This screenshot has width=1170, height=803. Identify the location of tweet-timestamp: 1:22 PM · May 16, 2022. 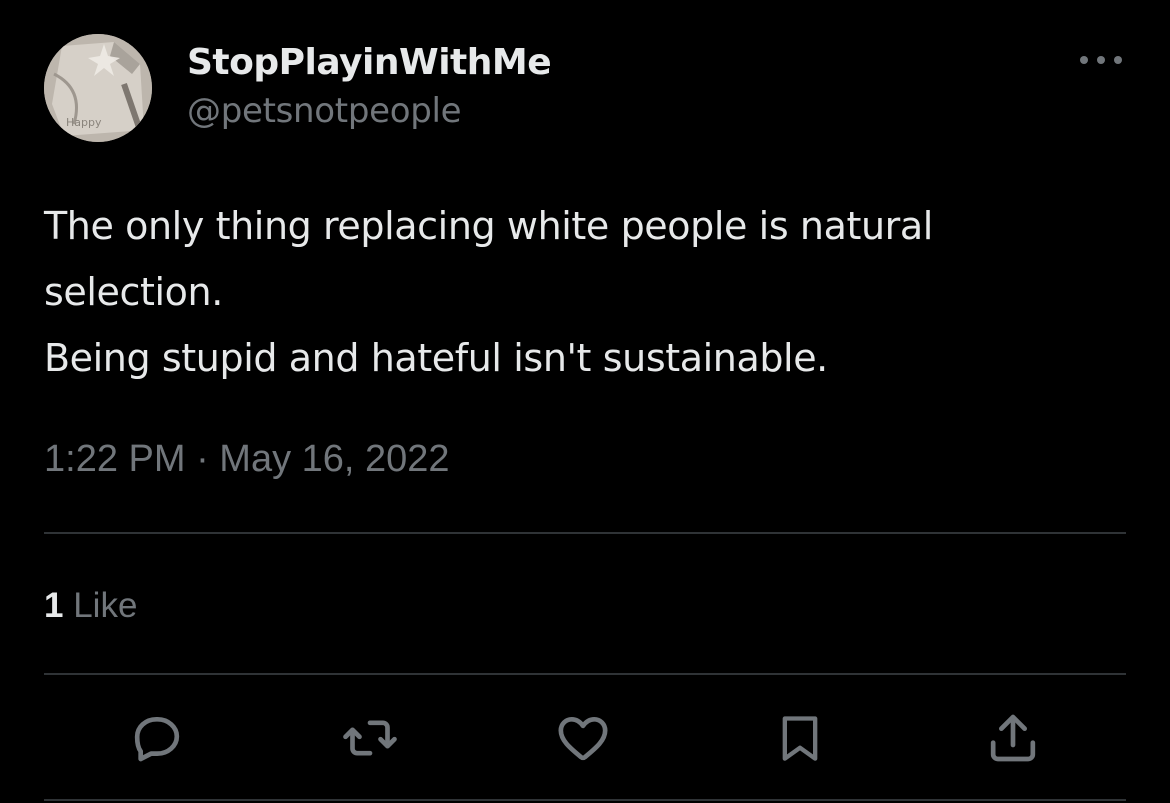
(247, 459).